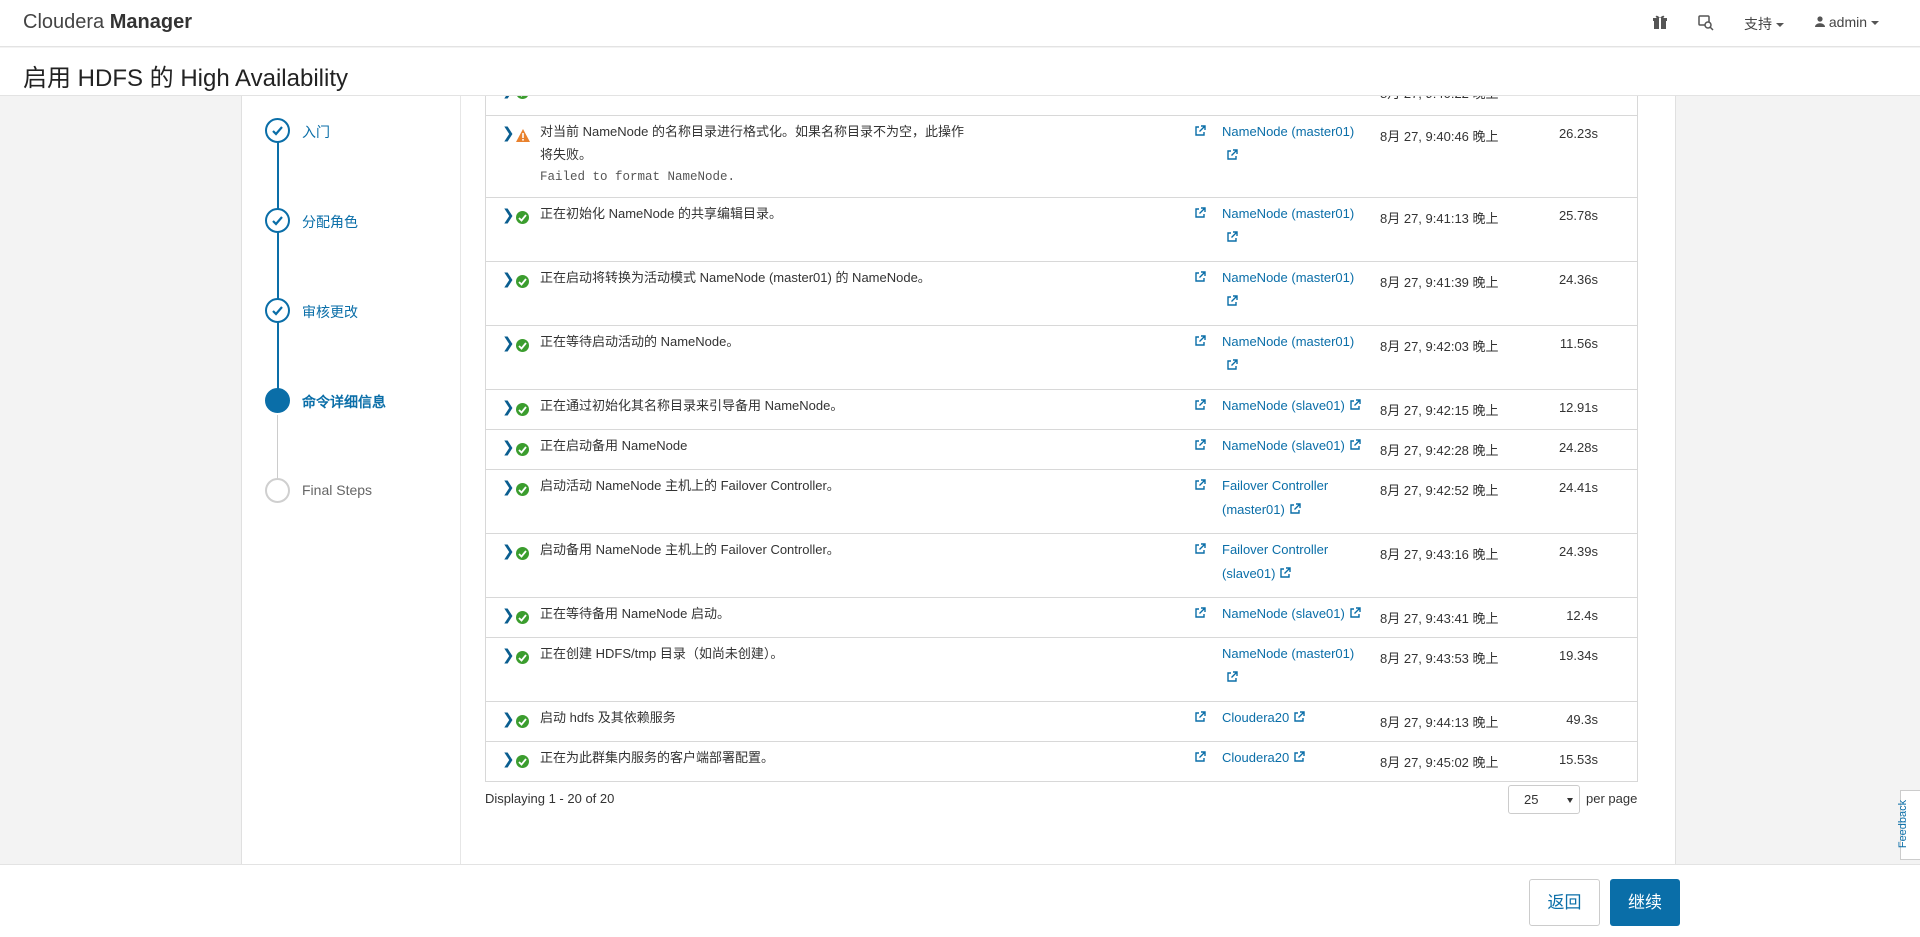 The width and height of the screenshot is (1920, 937). I want to click on command-duration: 11.56s, so click(1578, 343).